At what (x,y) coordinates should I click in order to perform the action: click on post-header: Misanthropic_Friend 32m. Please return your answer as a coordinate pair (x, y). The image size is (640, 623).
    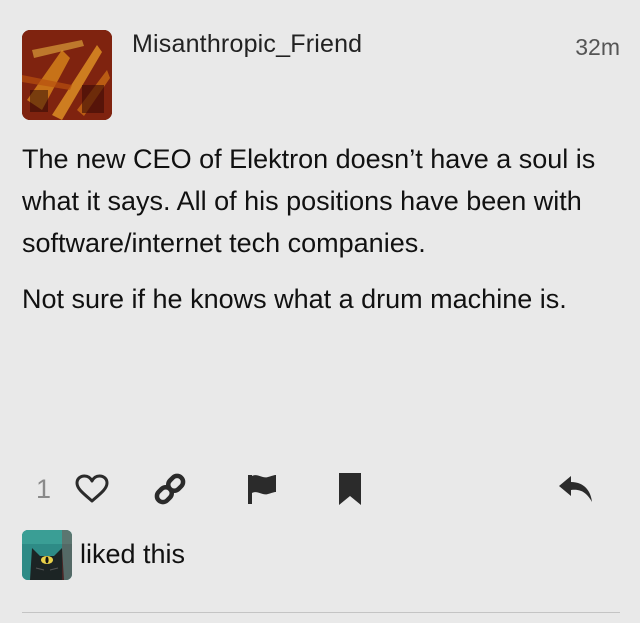
    Looking at the image, I should click on (321, 75).